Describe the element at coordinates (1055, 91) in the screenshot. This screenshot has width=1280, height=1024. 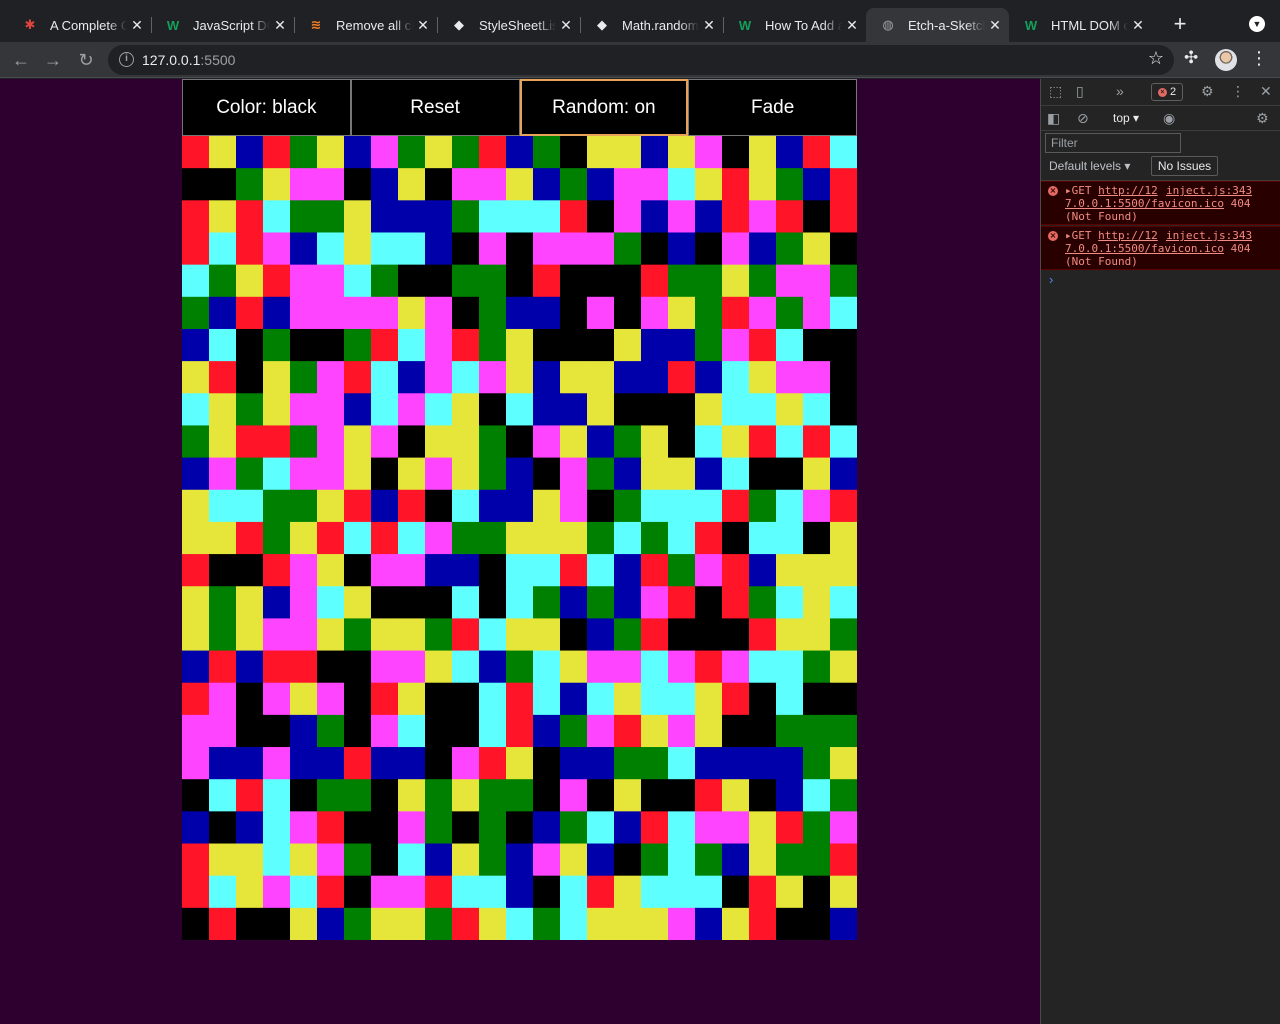
I see `inspect-element-icon: ⬚` at that location.